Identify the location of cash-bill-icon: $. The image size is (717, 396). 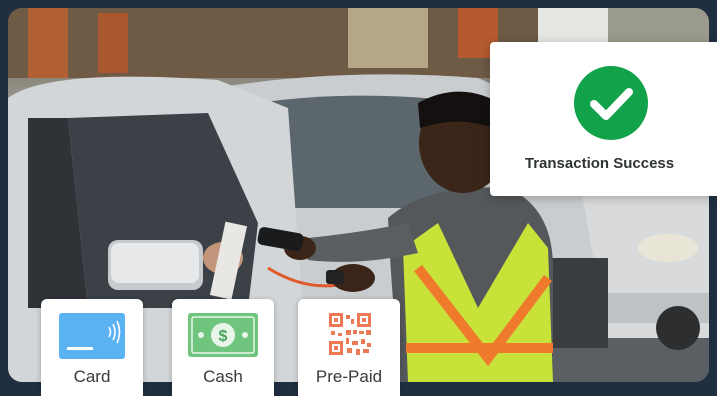
(223, 335).